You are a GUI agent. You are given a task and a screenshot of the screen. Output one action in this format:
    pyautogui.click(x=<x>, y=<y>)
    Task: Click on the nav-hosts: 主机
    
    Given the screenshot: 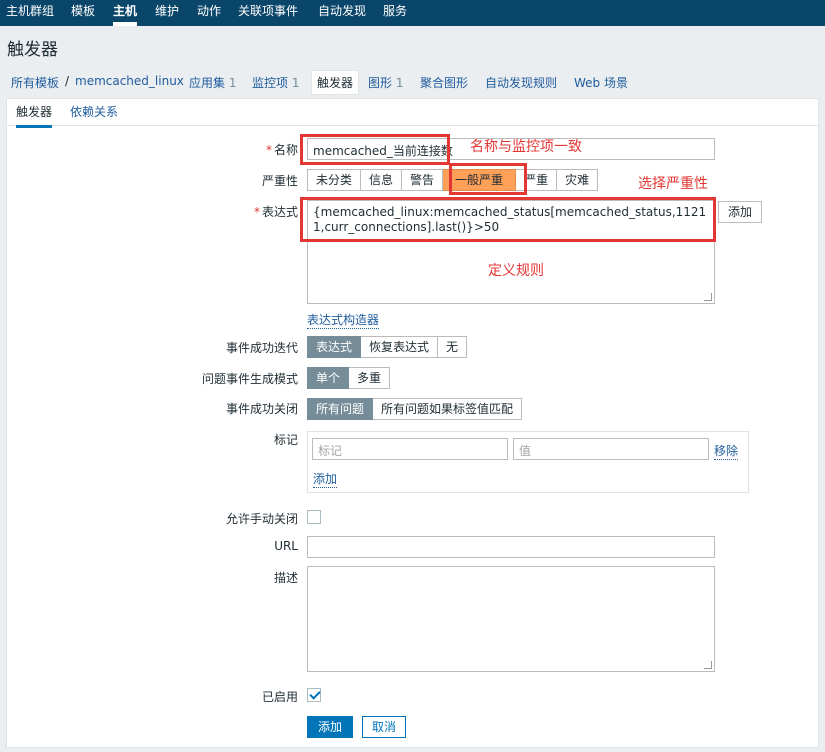 What is the action you would take?
    pyautogui.click(x=125, y=13)
    